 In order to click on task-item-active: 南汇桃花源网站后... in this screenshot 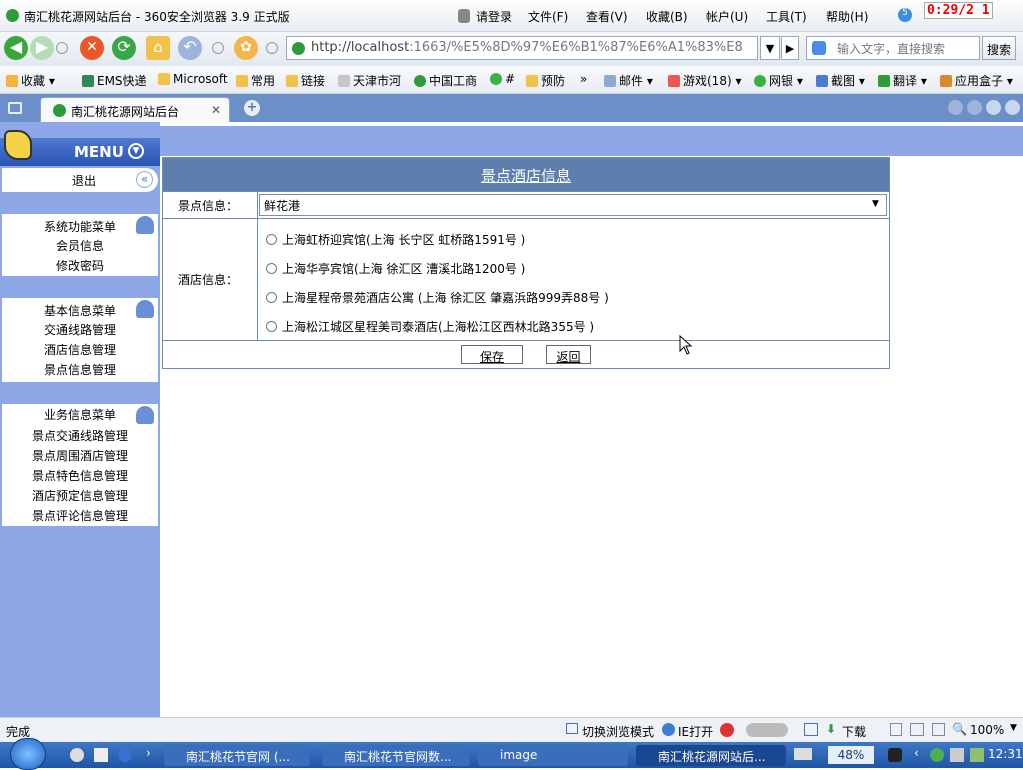, I will do `click(711, 755)`.